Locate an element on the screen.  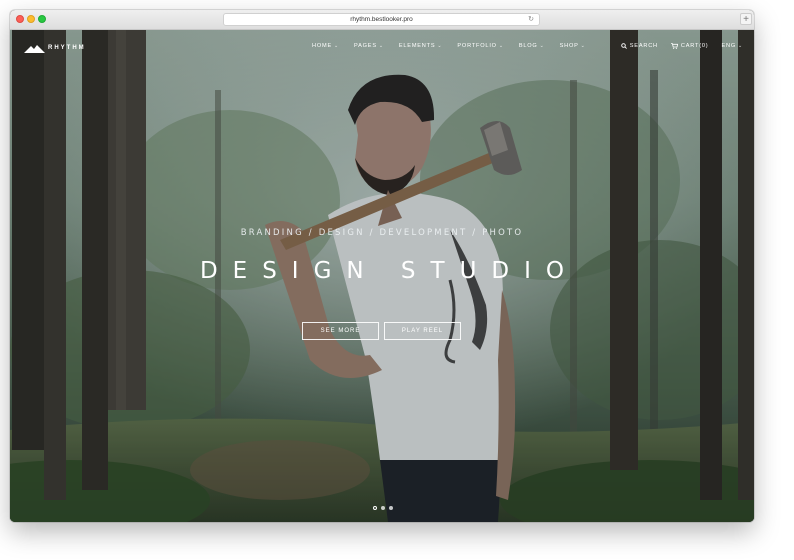
nav-item-portfolio: PORTFOLIO ⌄ is located at coordinates (480, 46).